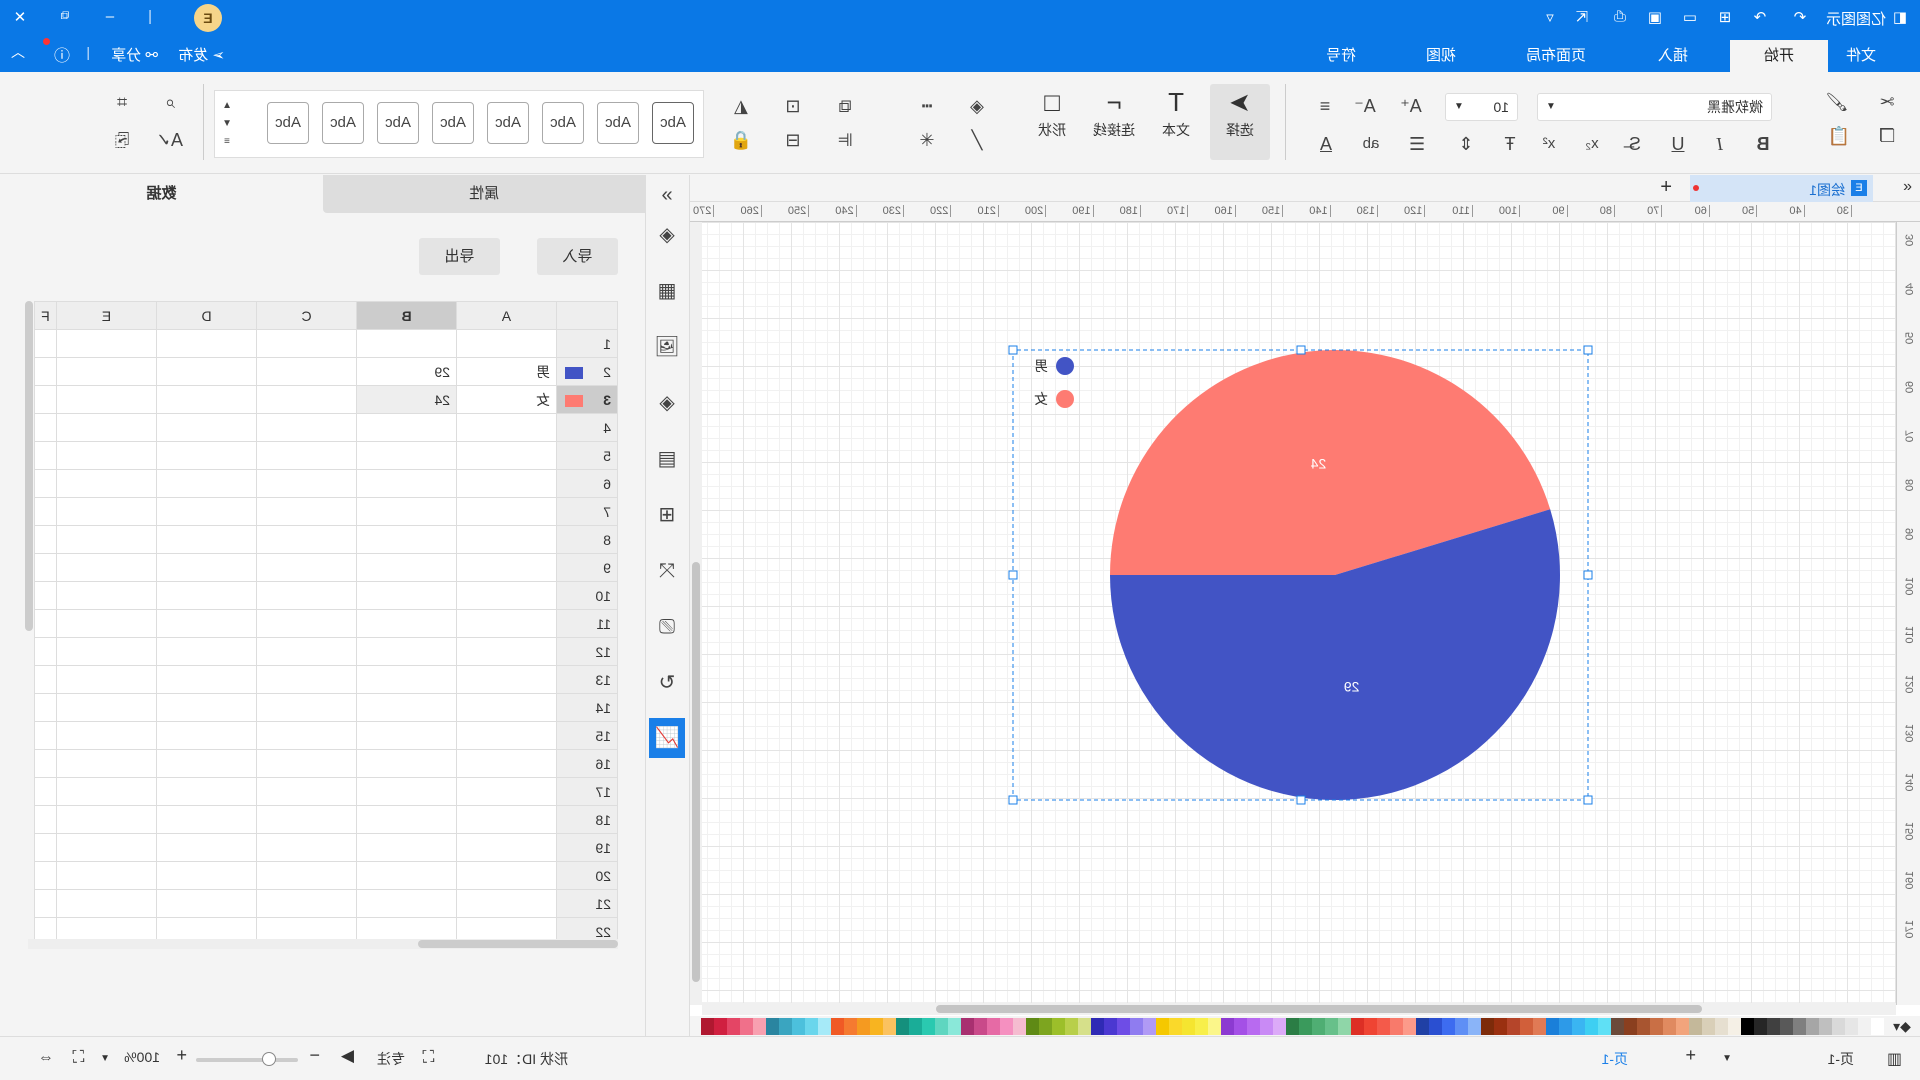  What do you see at coordinates (506, 399) in the screenshot?
I see `sheet-cell: 女` at bounding box center [506, 399].